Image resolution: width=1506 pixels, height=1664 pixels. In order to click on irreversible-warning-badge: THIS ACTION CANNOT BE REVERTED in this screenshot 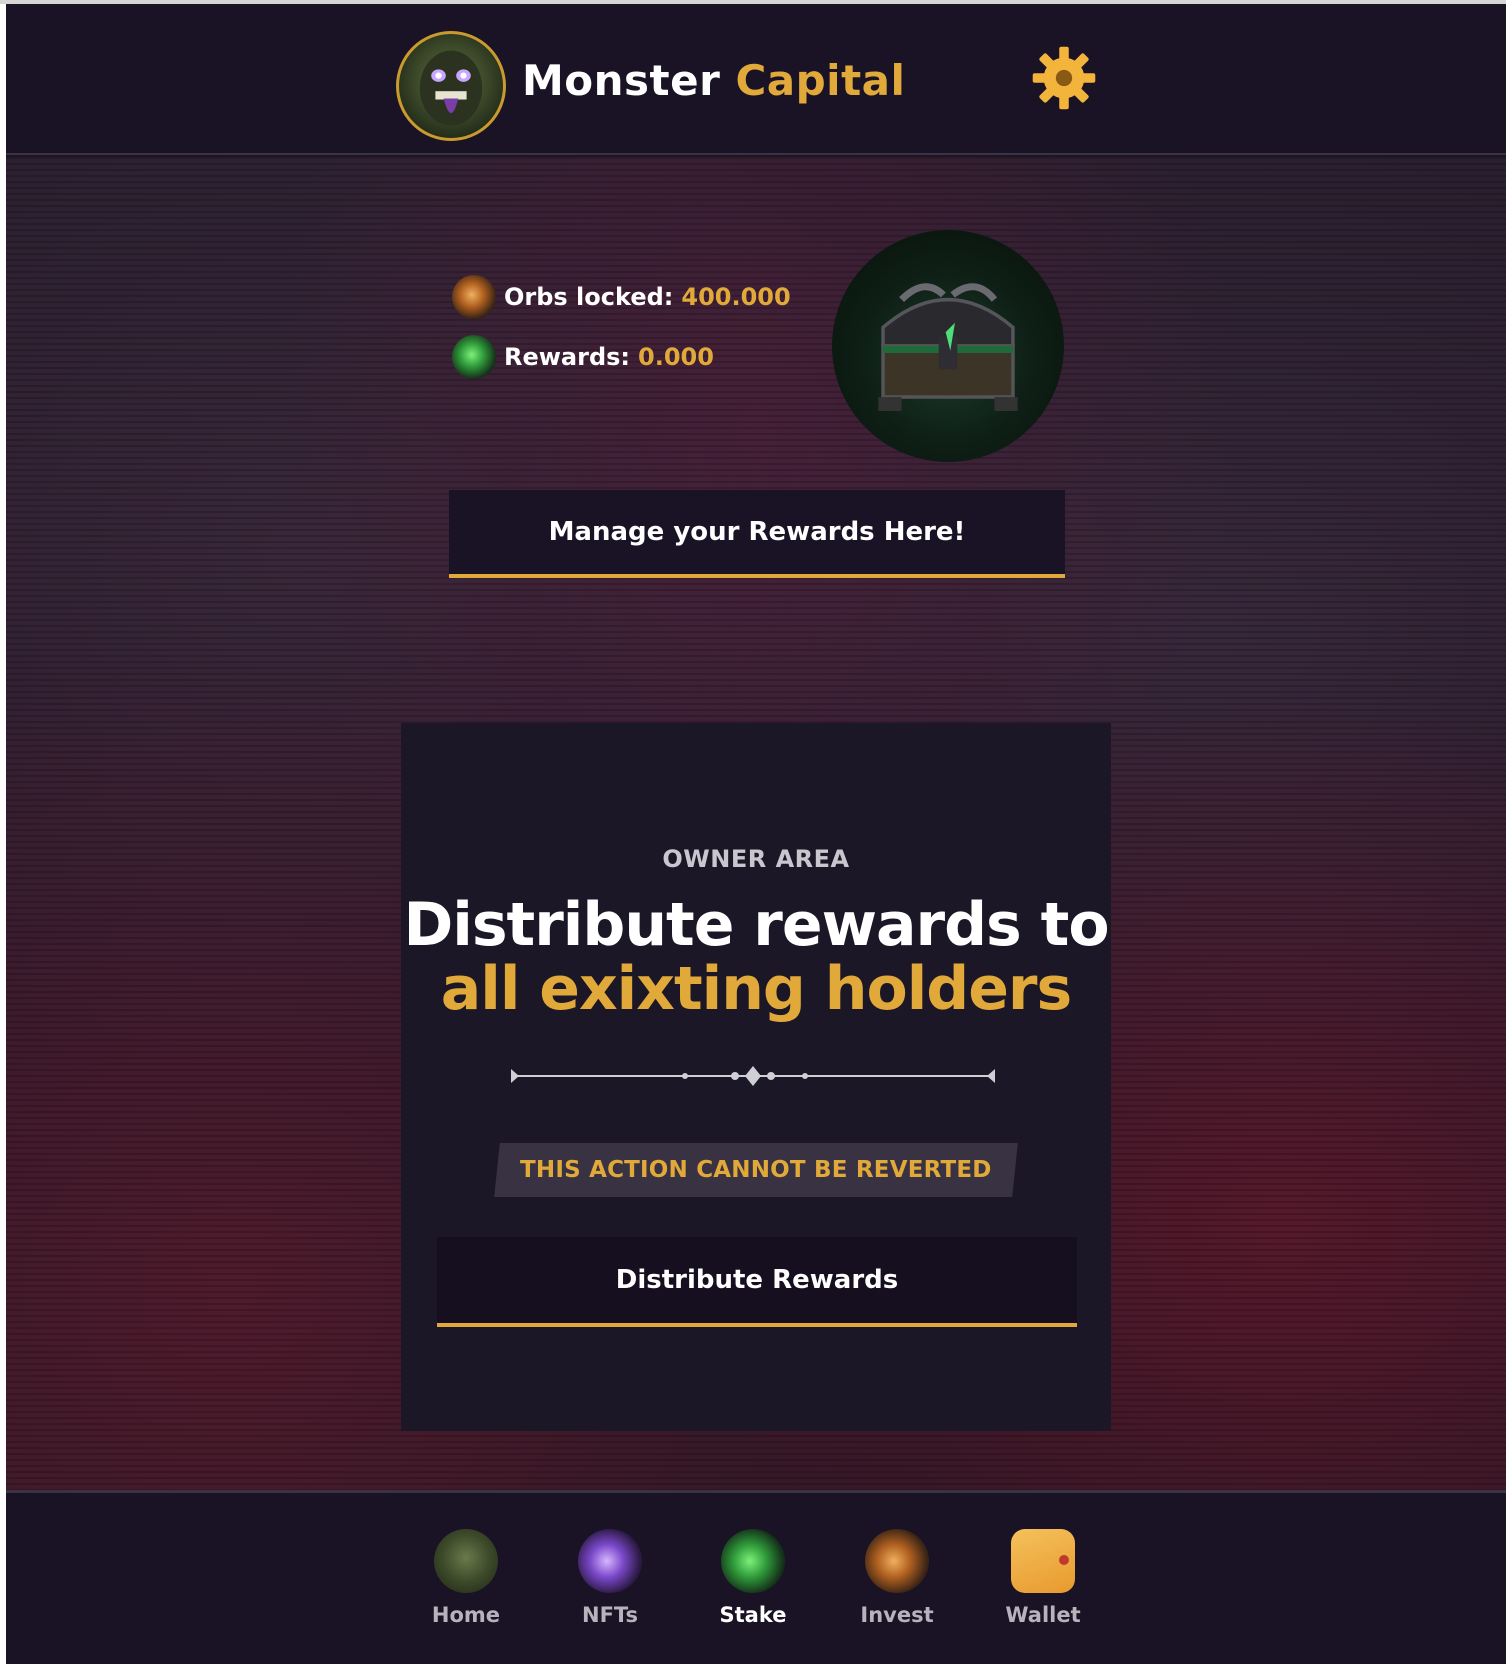, I will do `click(756, 1170)`.